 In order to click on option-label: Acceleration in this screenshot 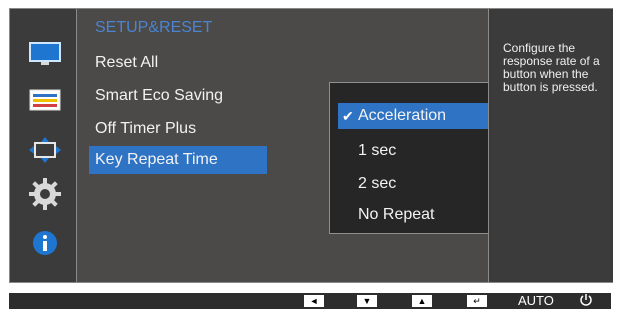, I will do `click(402, 115)`.